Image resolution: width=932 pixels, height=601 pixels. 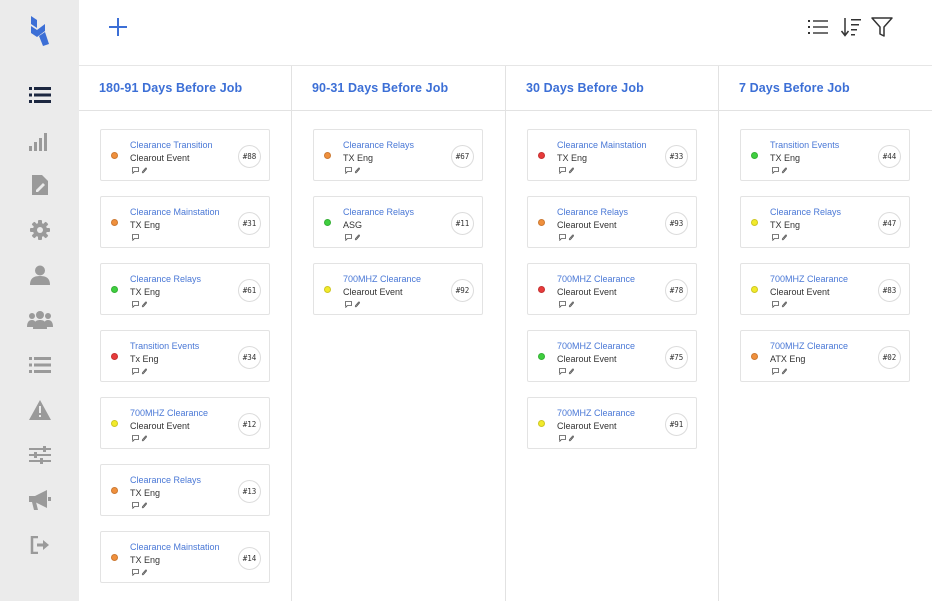 What do you see at coordinates (185, 222) in the screenshot?
I see `task-card: Clearance Mainstation TX Eng #31` at bounding box center [185, 222].